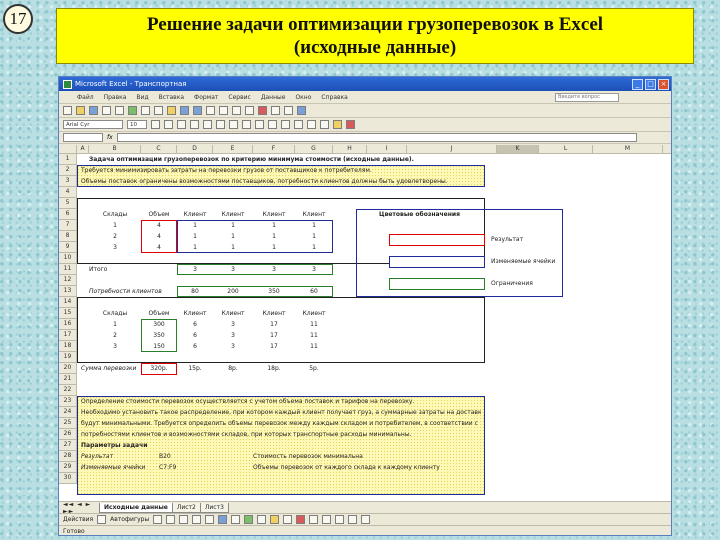  What do you see at coordinates (137, 124) in the screenshot?
I see `font-size-select: 10` at bounding box center [137, 124].